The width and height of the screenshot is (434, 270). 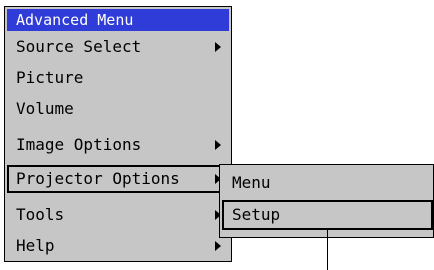 I want to click on menu-item-image-options: Image Options, so click(x=118, y=145).